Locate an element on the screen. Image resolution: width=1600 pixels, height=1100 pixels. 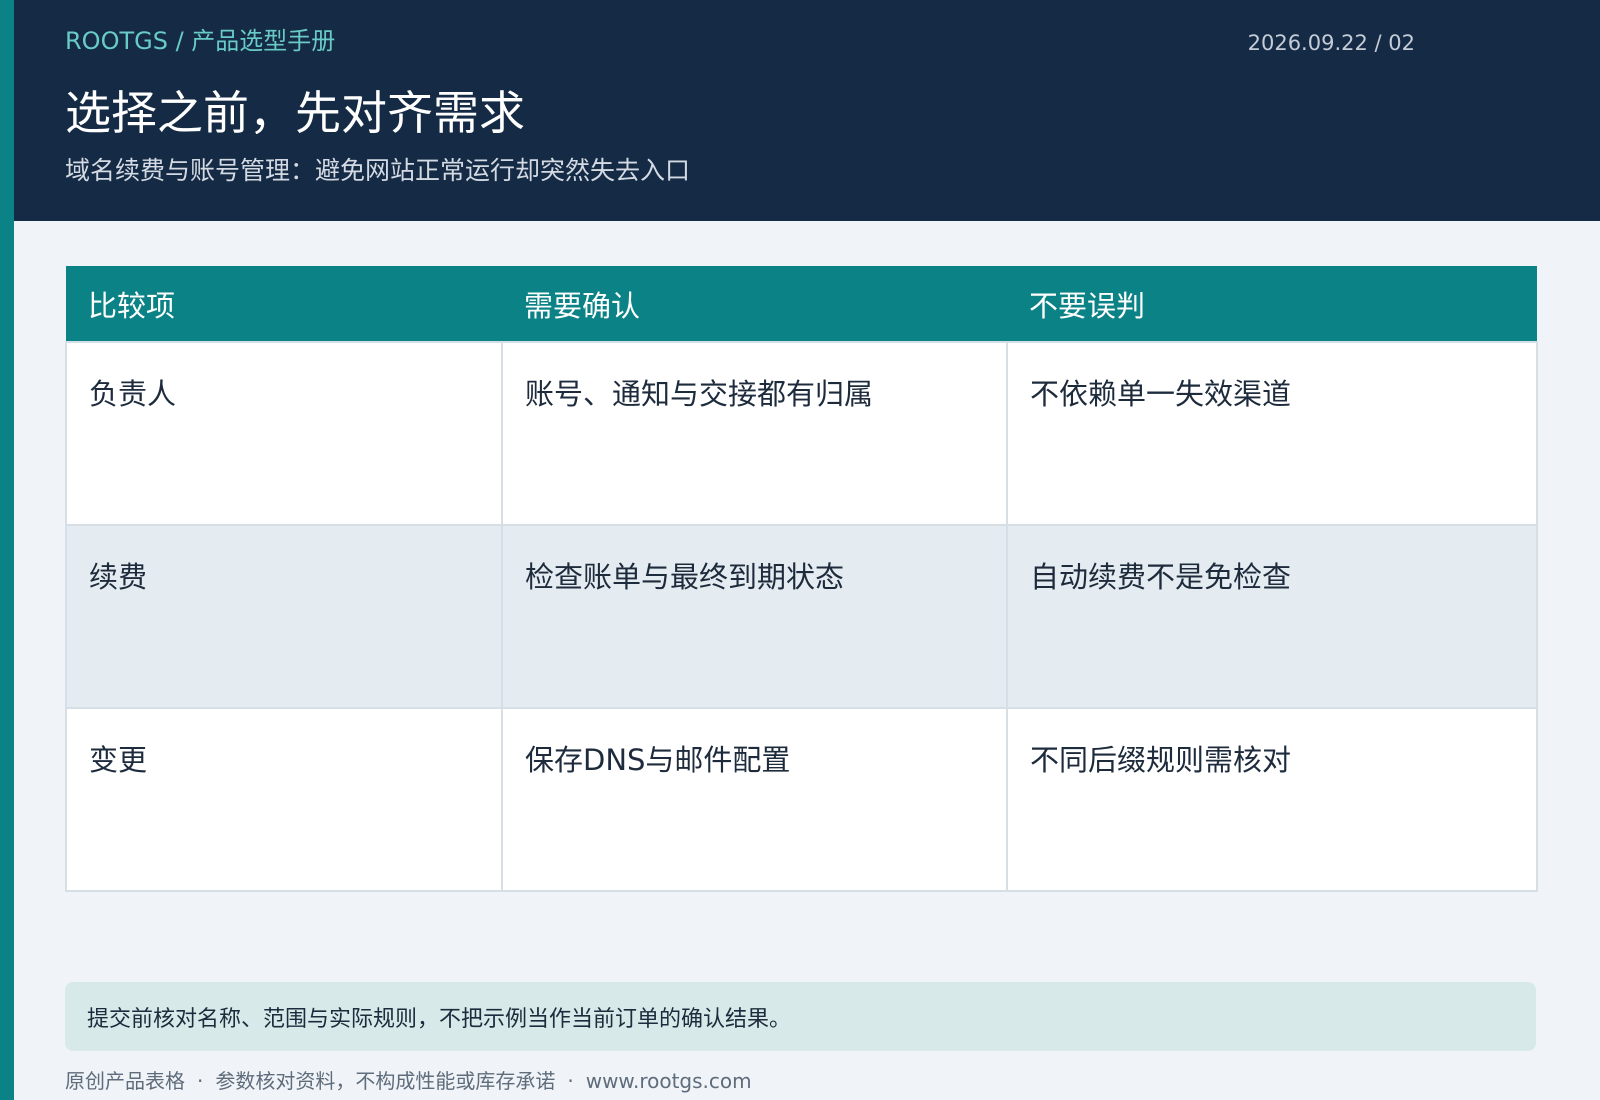
verification-note: 提交前核对名称、范围与实际规则，不把示例当作当前订单的确认结果。 is located at coordinates (800, 1016).